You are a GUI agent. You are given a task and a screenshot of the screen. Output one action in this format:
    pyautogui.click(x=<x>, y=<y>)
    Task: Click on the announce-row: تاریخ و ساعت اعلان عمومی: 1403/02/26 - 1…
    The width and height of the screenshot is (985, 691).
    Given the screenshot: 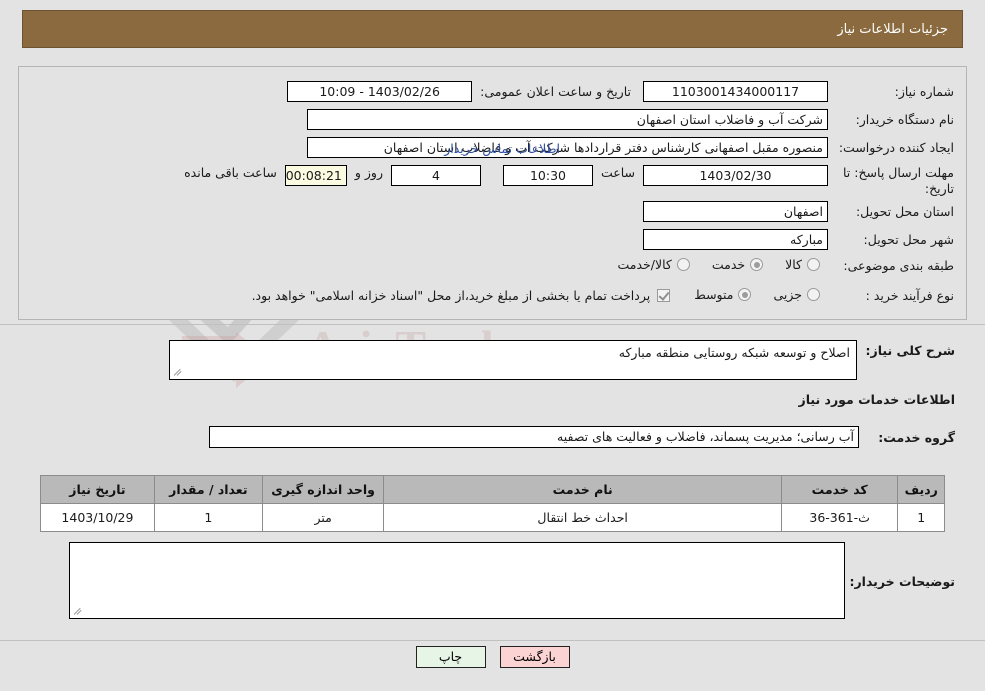 What is the action you would take?
    pyautogui.click(x=459, y=91)
    